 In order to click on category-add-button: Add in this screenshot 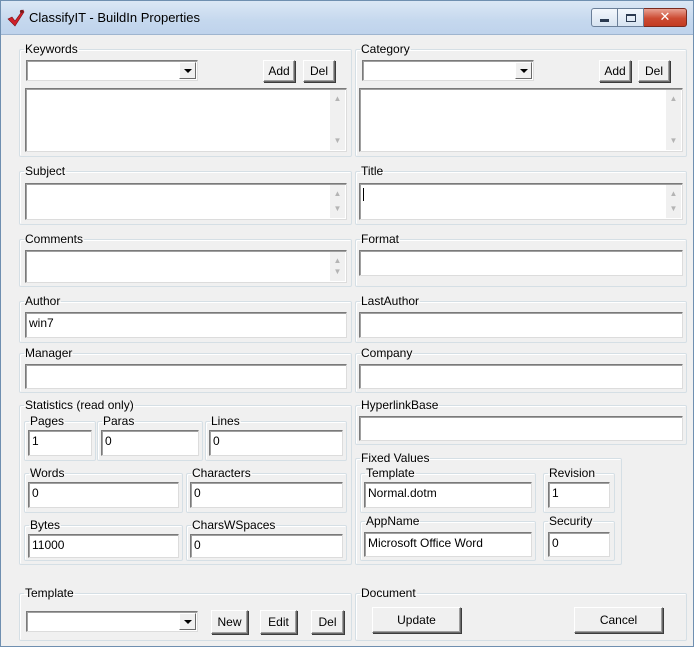, I will do `click(615, 71)`.